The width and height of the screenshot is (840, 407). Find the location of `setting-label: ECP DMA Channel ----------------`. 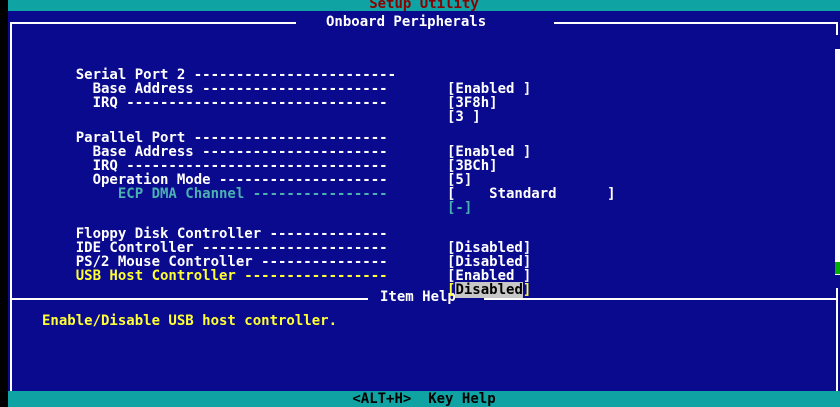

setting-label: ECP DMA Channel ---------------- is located at coordinates (231, 194).